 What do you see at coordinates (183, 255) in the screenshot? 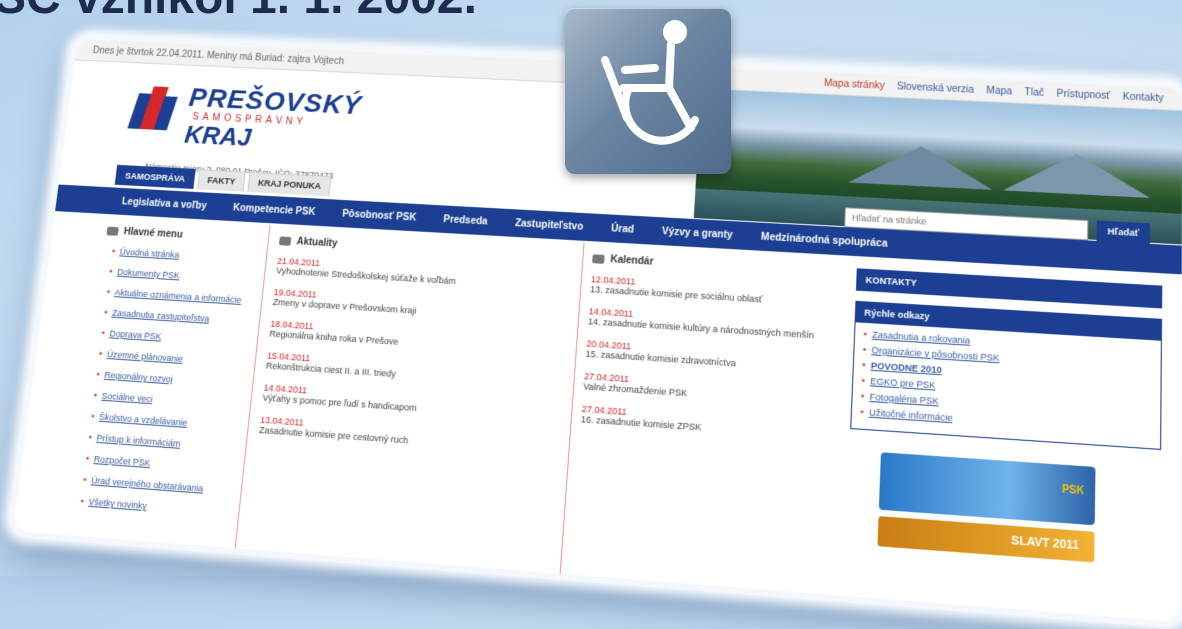
I see `menu-item: Úvodná stránka` at bounding box center [183, 255].